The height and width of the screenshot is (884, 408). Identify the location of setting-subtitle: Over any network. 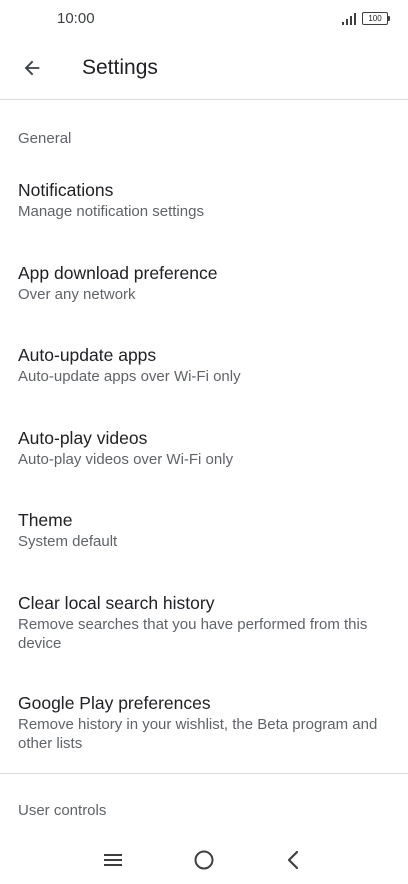
(77, 294).